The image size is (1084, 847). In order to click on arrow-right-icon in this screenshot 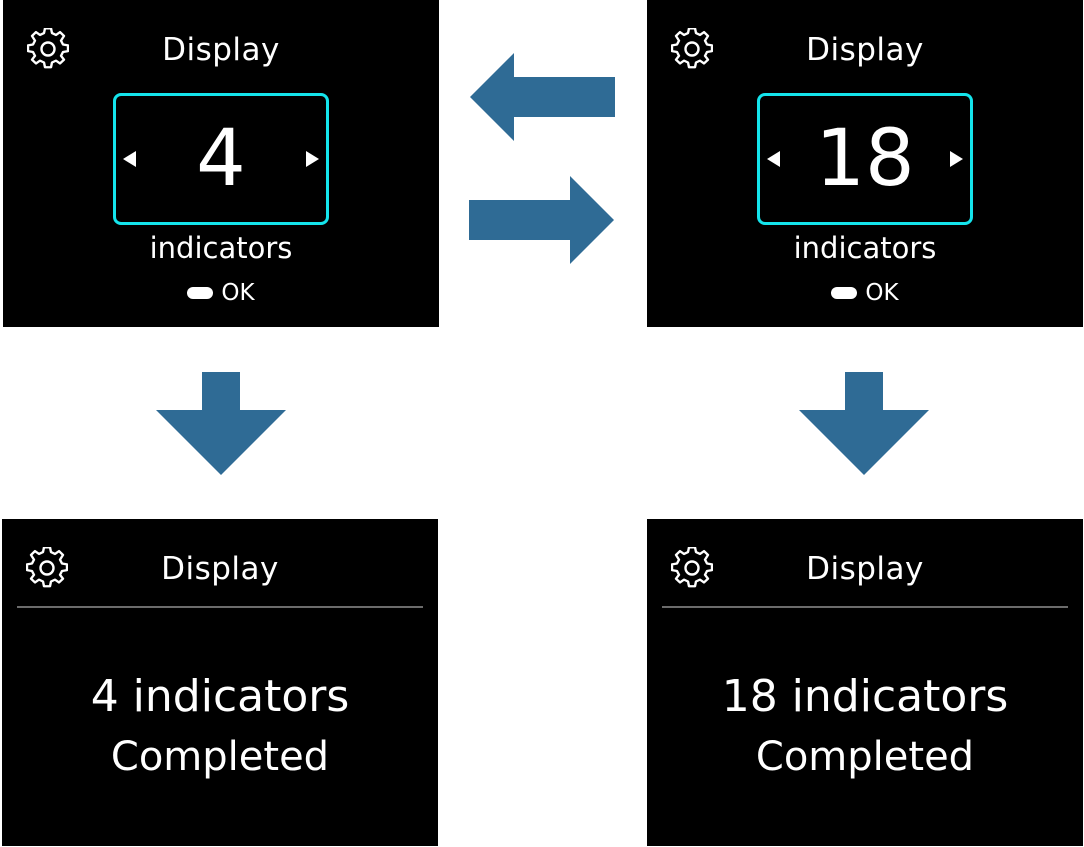, I will do `click(541, 220)`.